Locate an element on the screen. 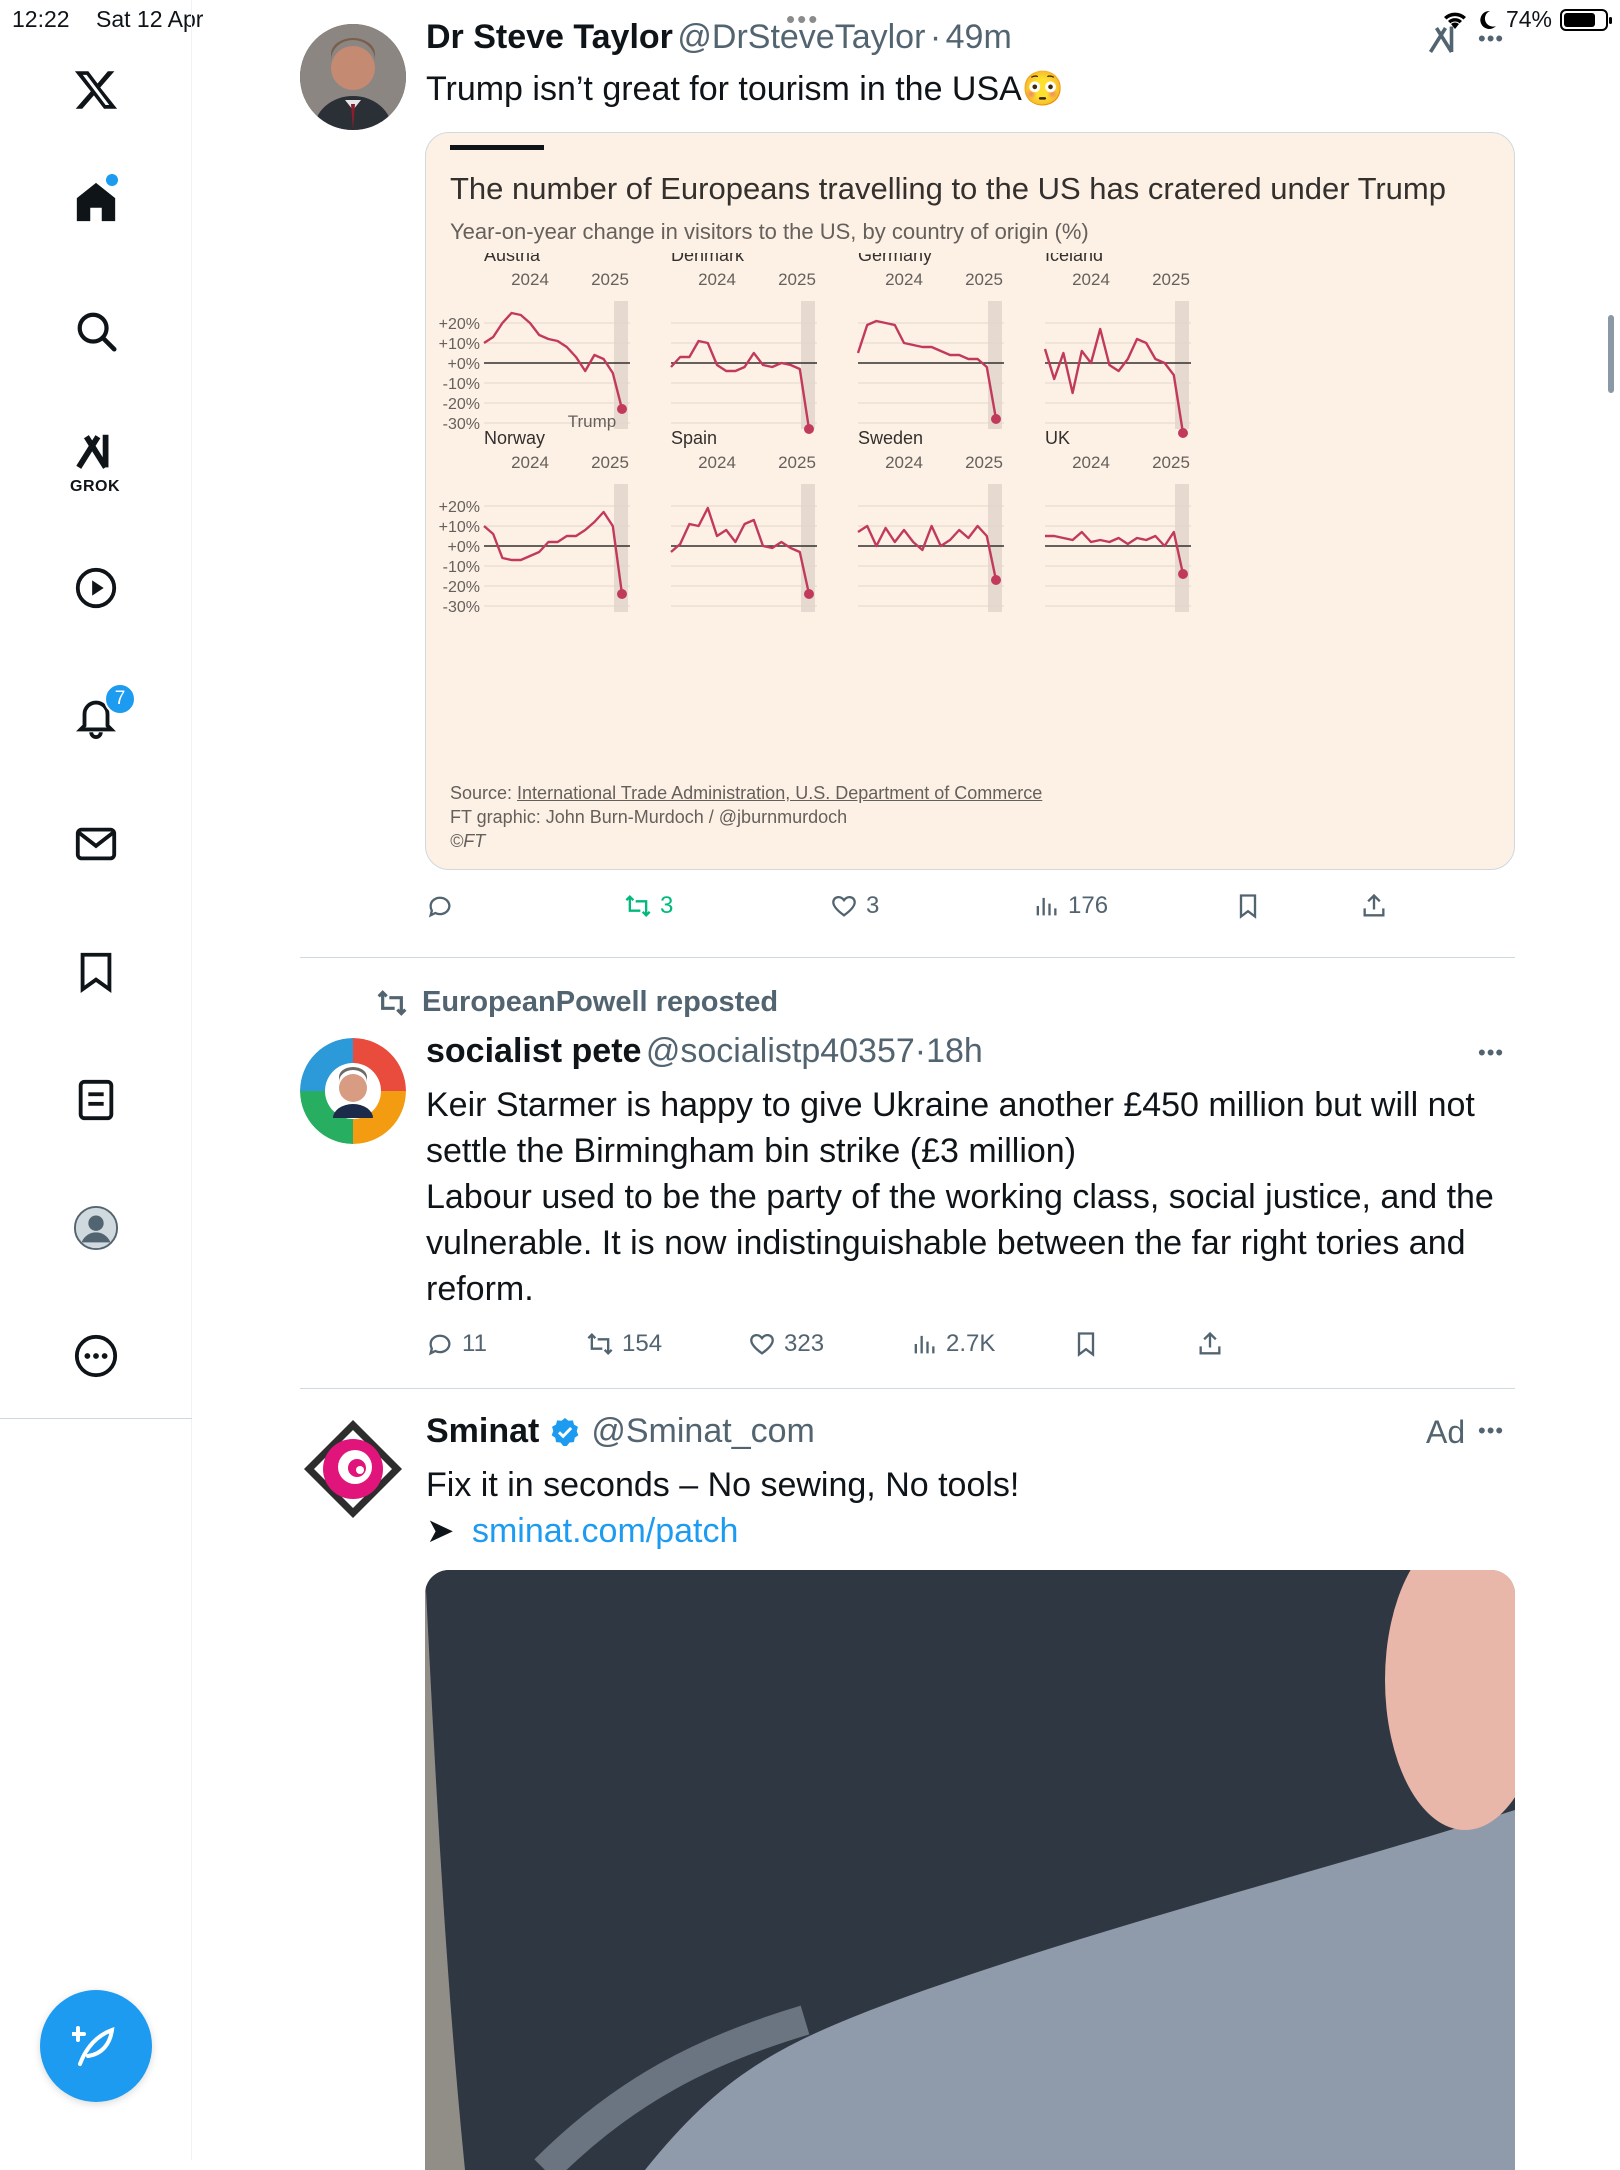 The width and height of the screenshot is (1620, 2170). y-tick-label: +10% is located at coordinates (459, 527).